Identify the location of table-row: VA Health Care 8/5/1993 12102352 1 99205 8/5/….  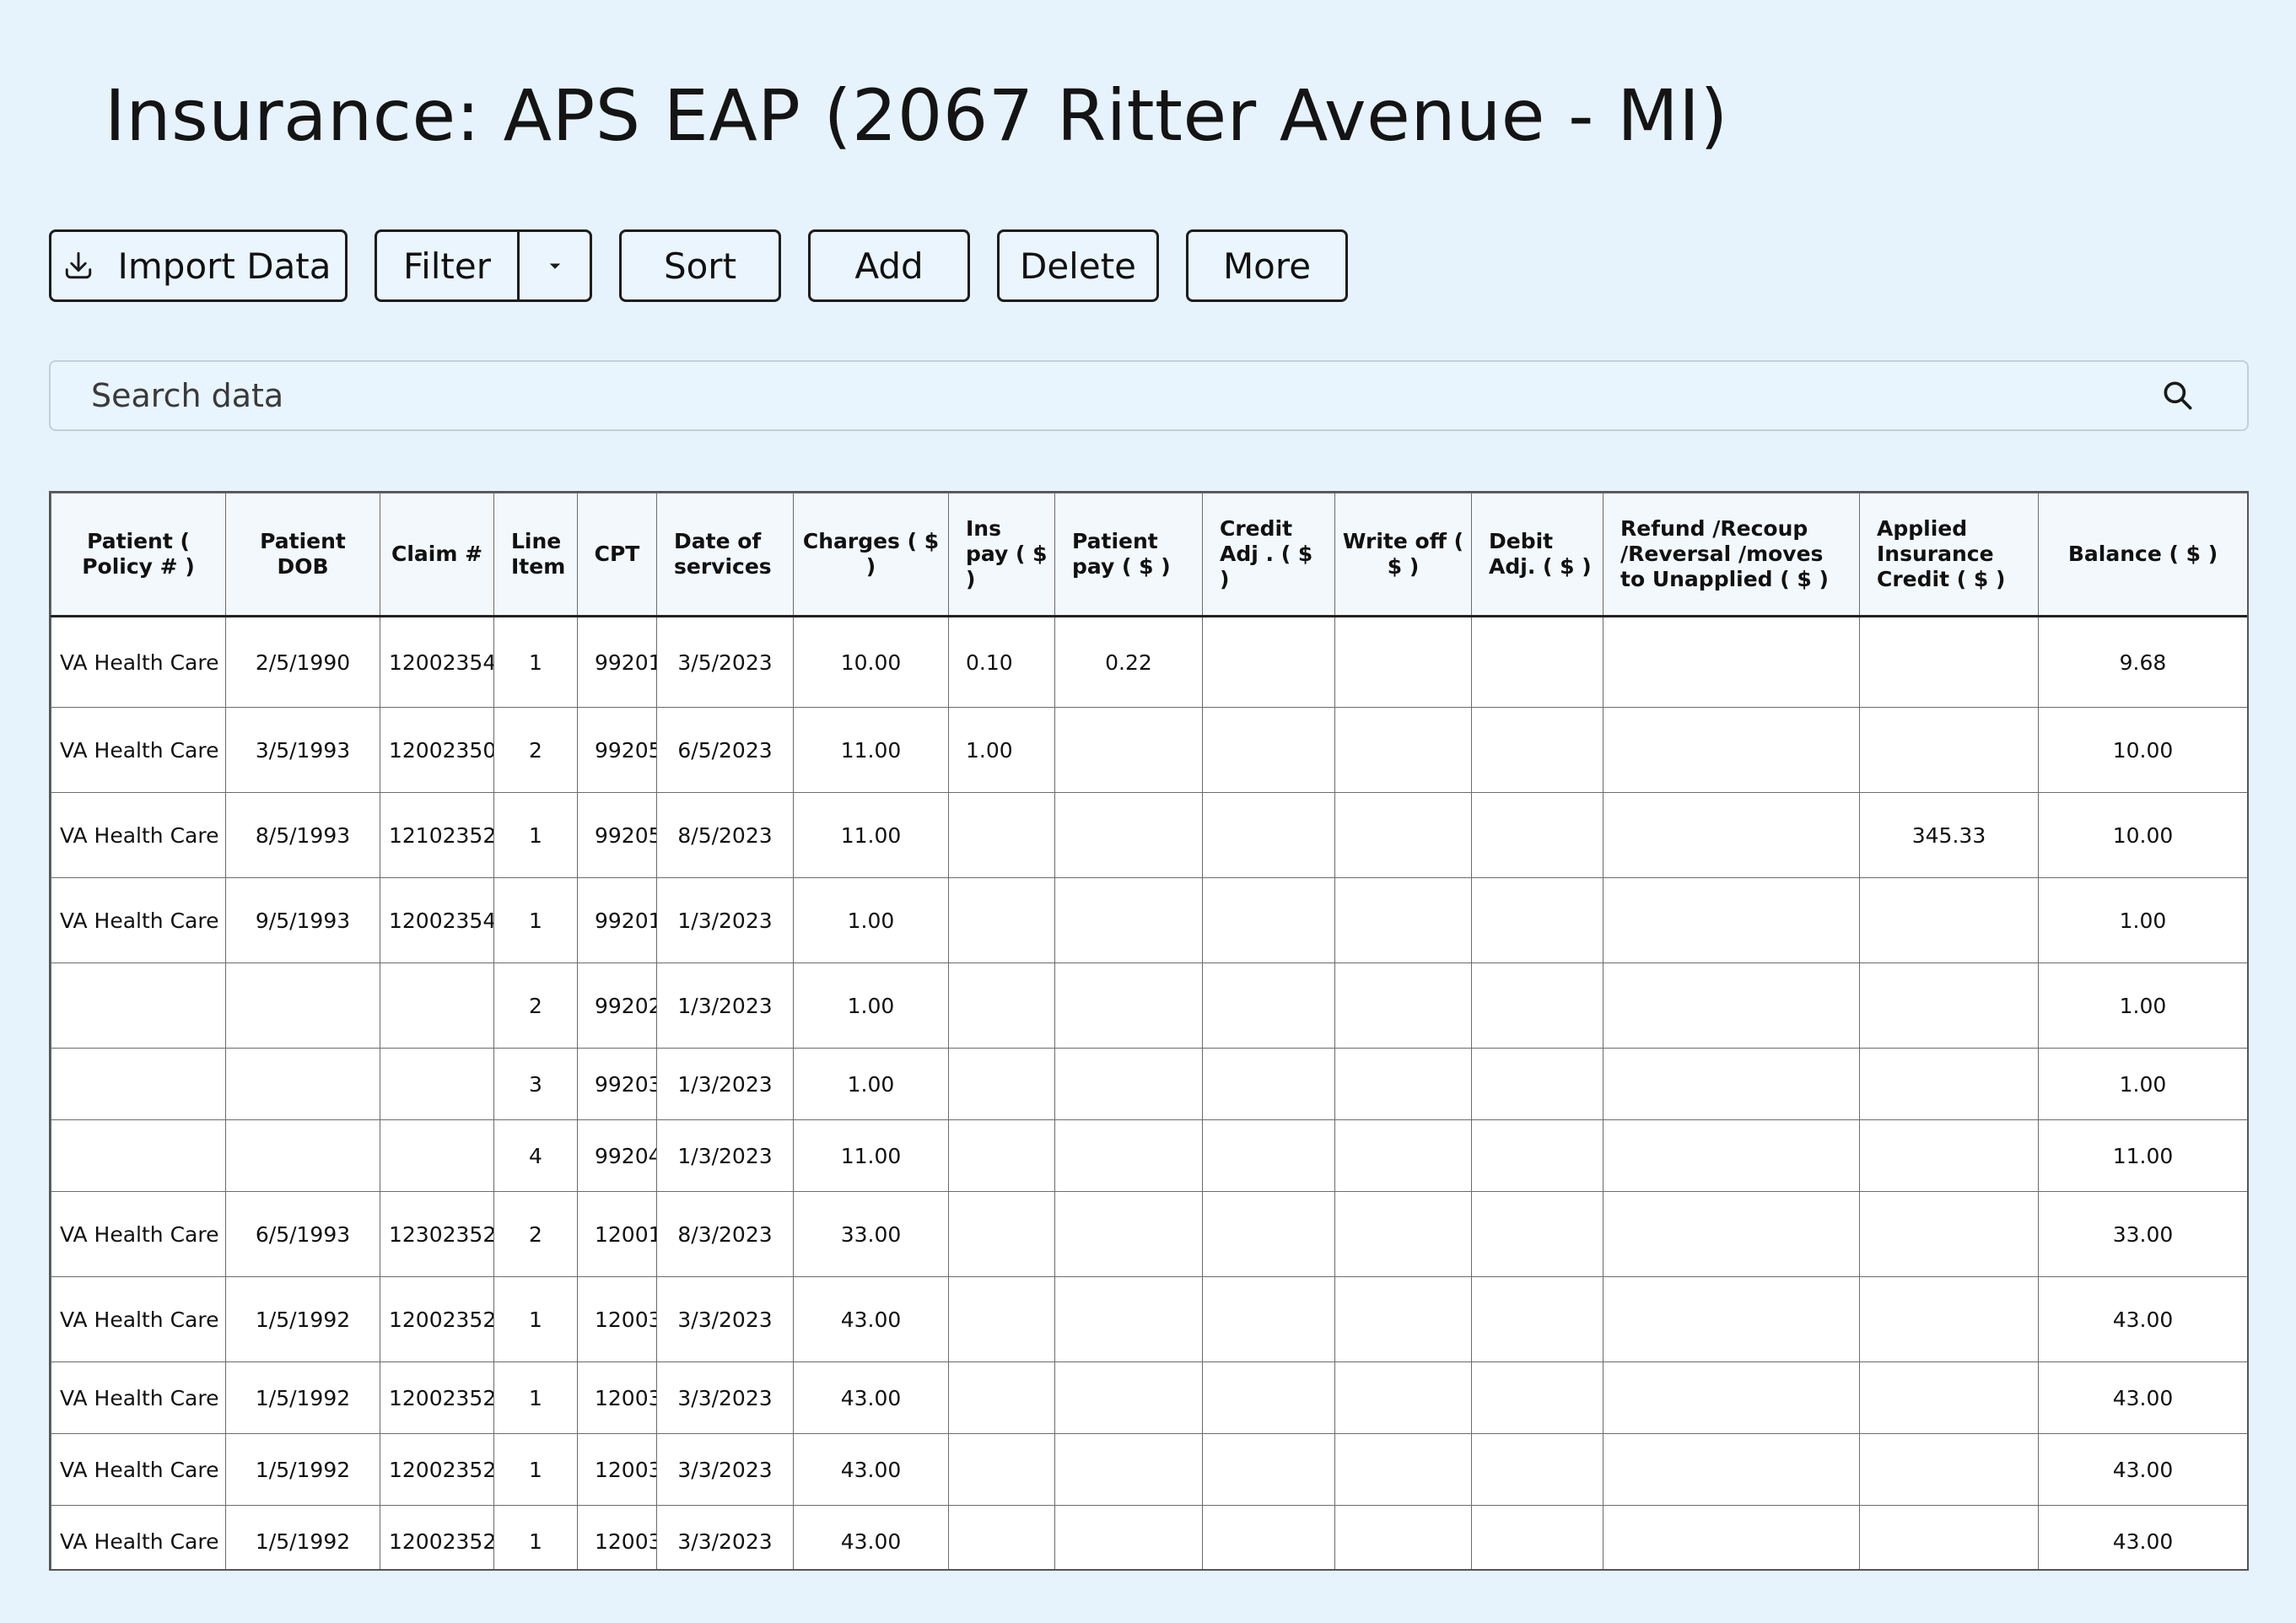
(1149, 835).